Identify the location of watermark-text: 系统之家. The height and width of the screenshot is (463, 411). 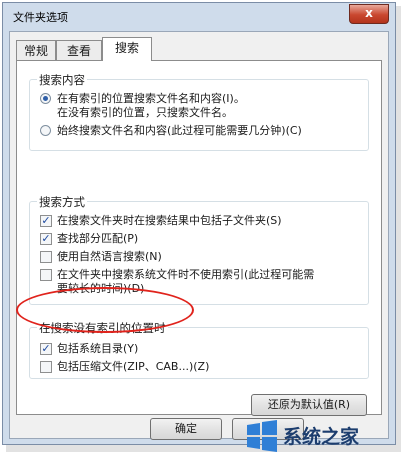
(321, 437).